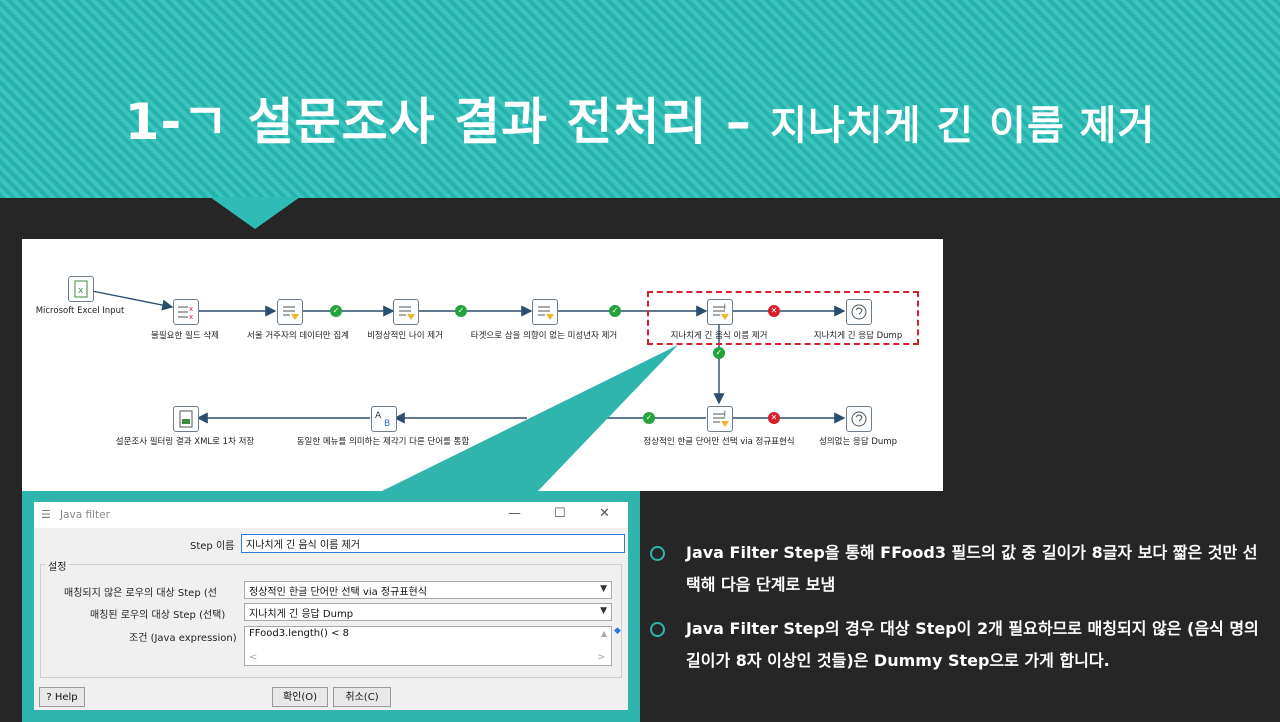  Describe the element at coordinates (140, 593) in the screenshot. I see `unmatched-target-label: 매칭되지 않은 로우의 대상 Step (선` at that location.